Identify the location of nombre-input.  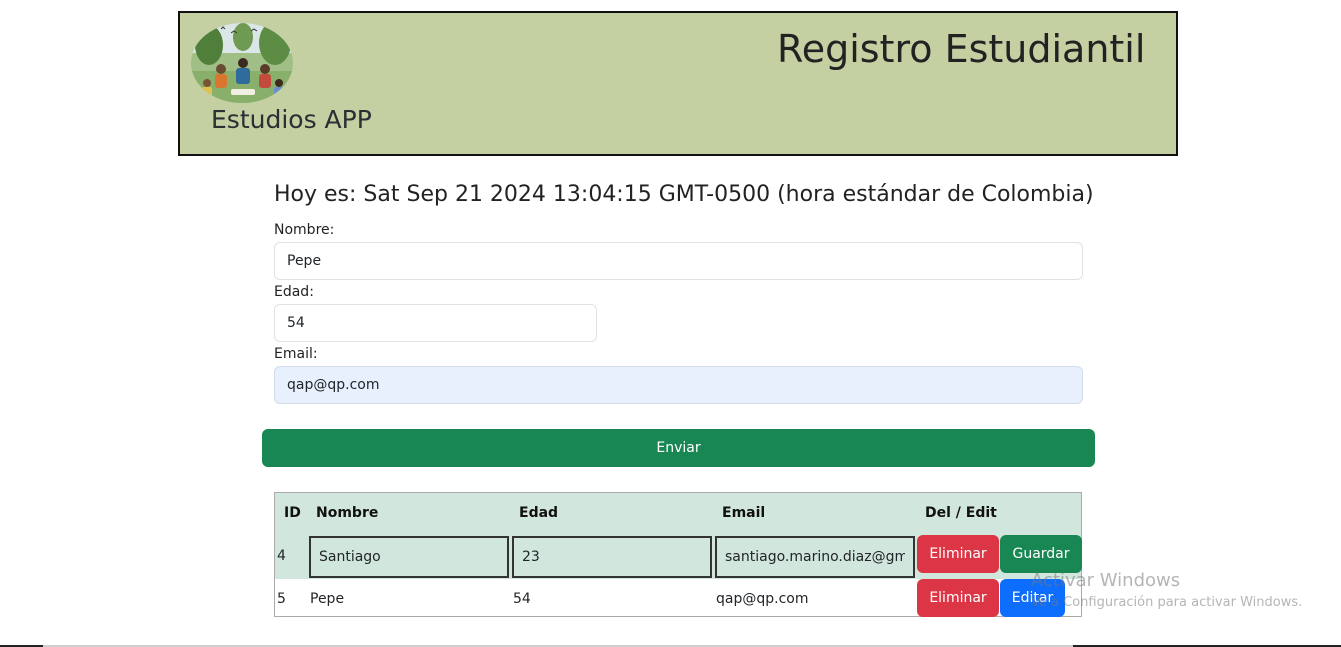
(678, 261).